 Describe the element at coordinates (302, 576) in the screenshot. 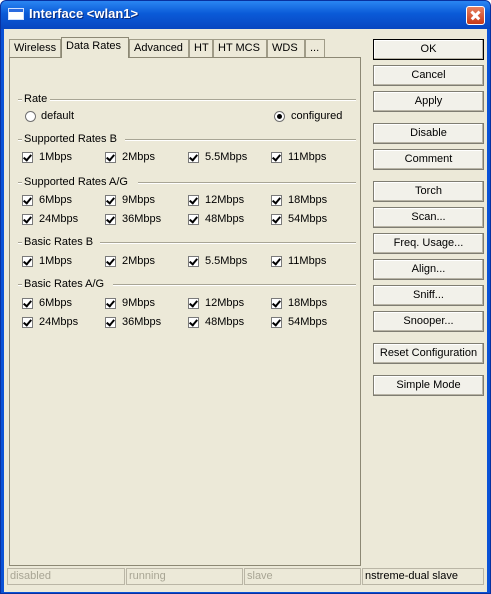

I see `status-slave: slave` at that location.